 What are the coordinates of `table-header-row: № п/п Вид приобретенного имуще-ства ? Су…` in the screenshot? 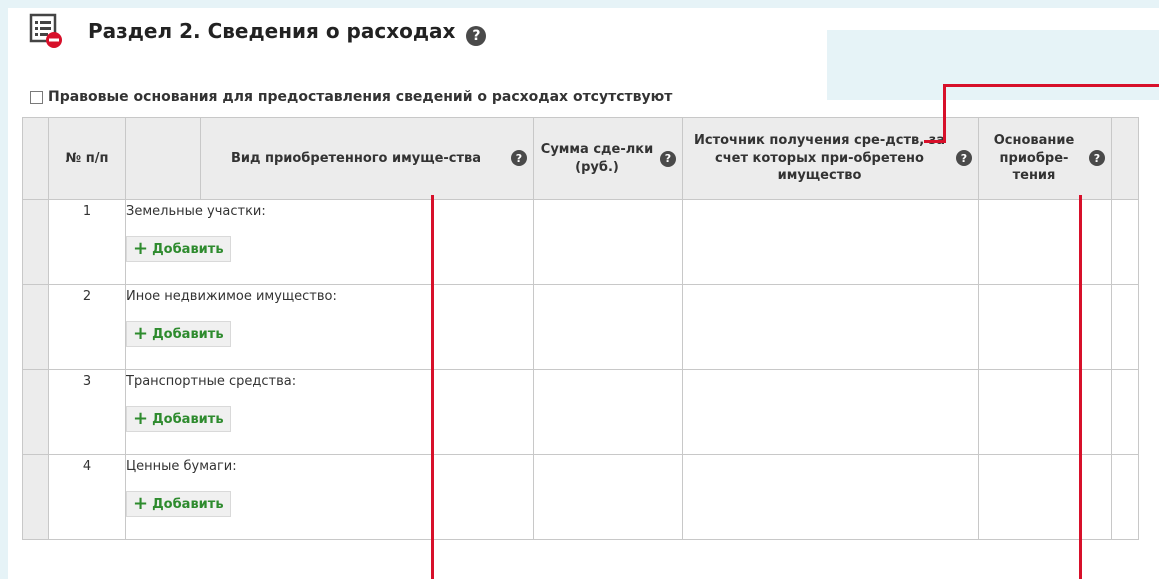 It's located at (580, 158).